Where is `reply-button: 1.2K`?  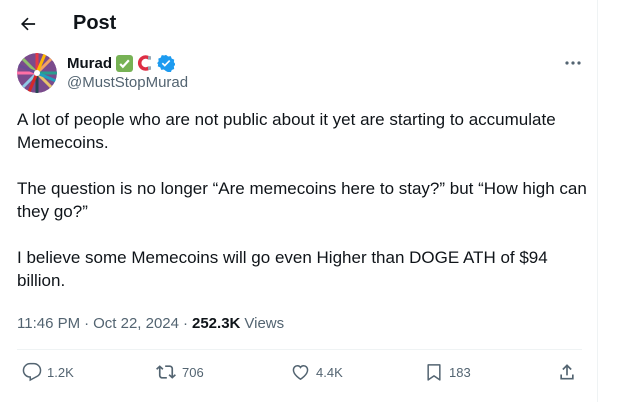 reply-button: 1.2K is located at coordinates (48, 372).